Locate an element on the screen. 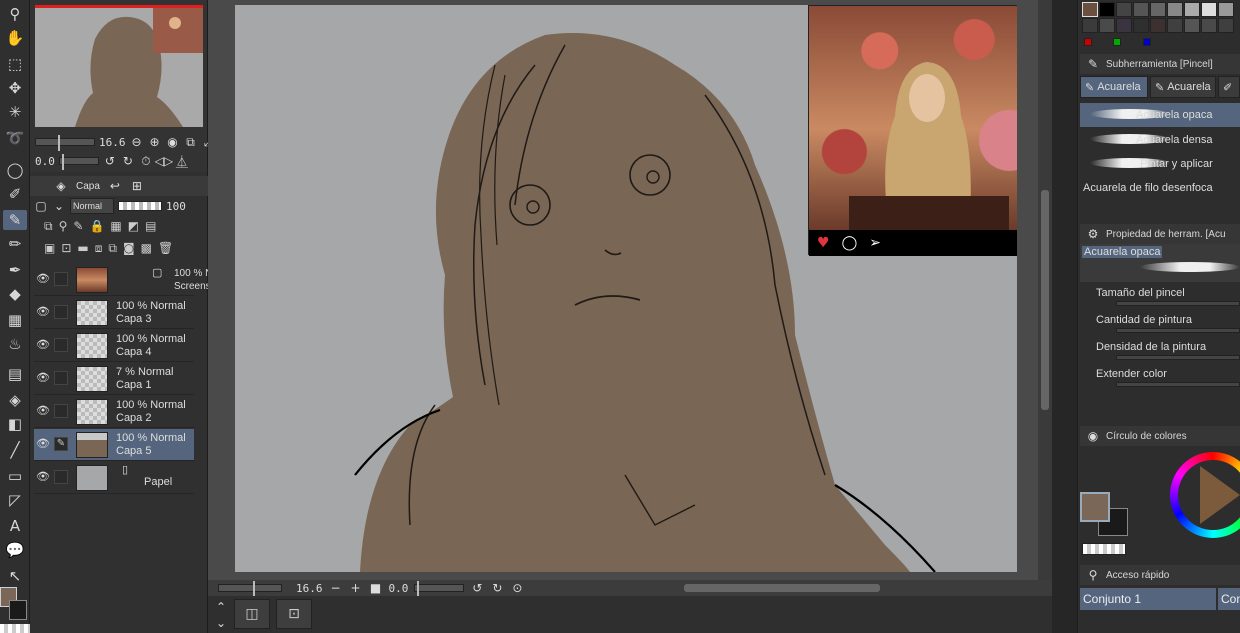 This screenshot has height=633, width=1240. layer-edit-indicator: ✎ is located at coordinates (61, 444).